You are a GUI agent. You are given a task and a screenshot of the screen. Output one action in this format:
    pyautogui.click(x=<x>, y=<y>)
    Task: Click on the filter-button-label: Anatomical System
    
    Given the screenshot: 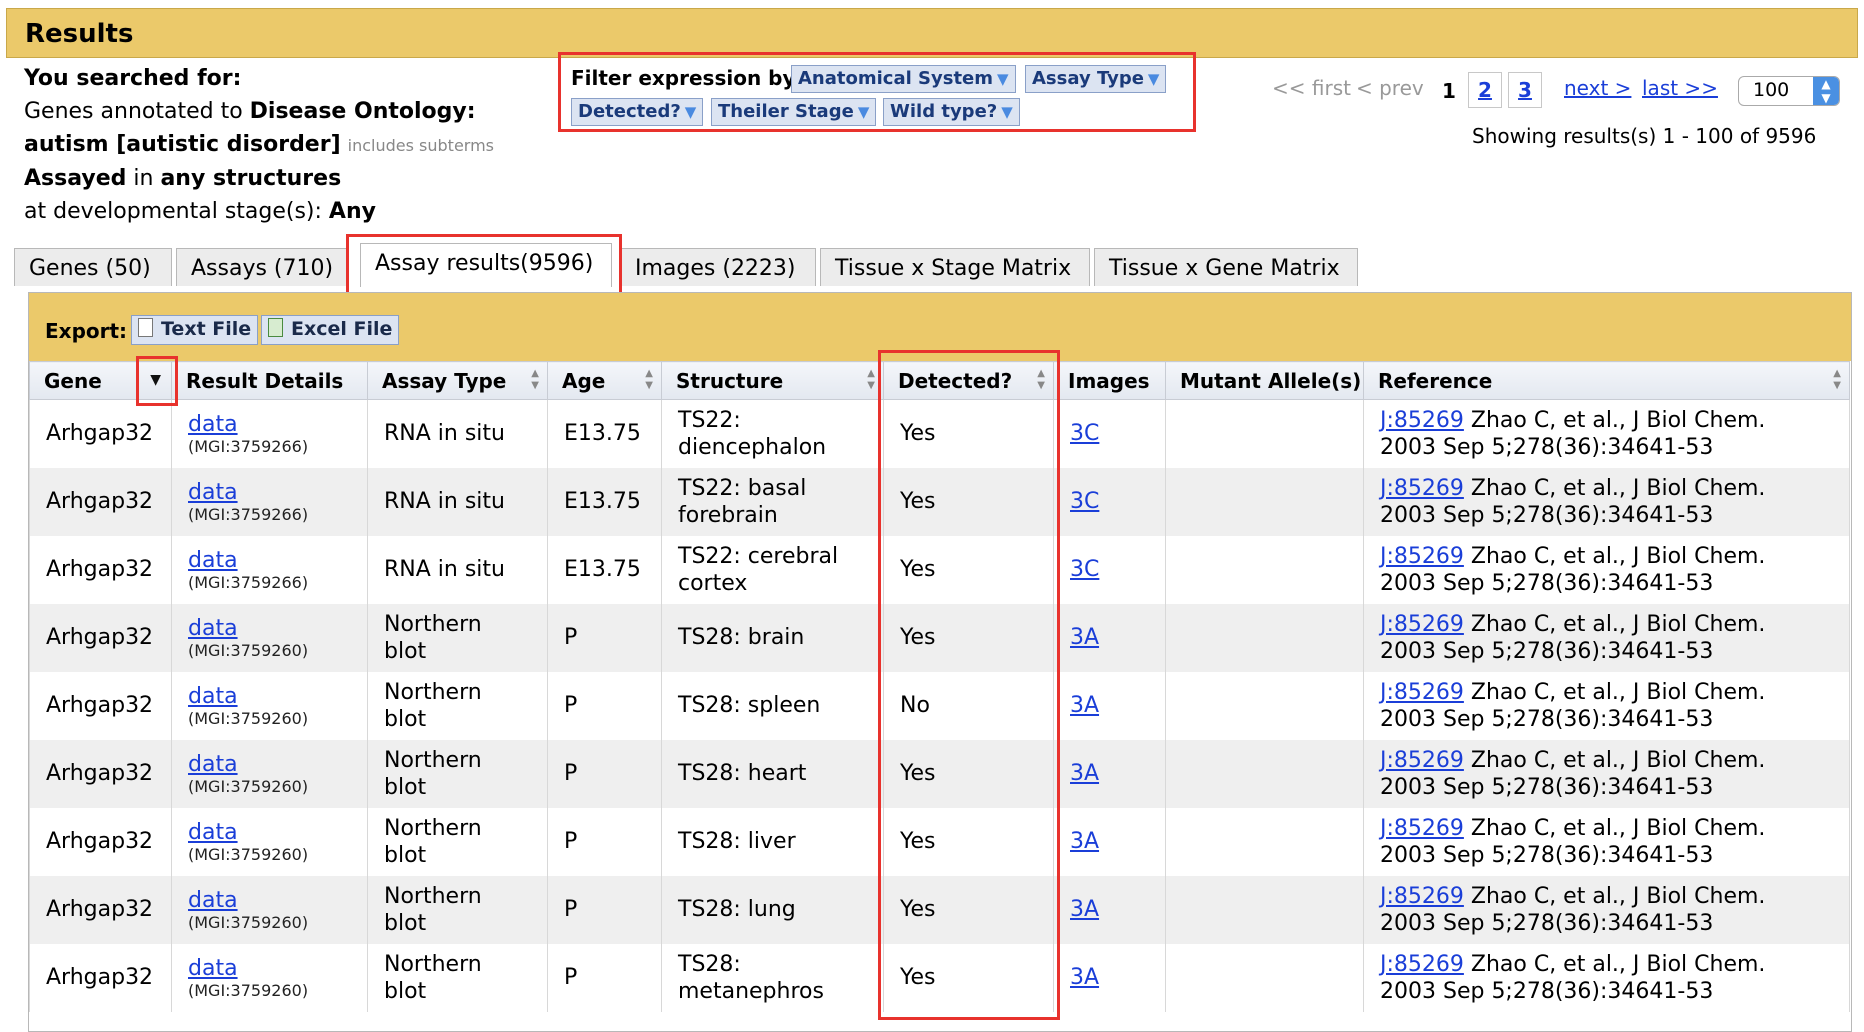 What is the action you would take?
    pyautogui.click(x=896, y=78)
    